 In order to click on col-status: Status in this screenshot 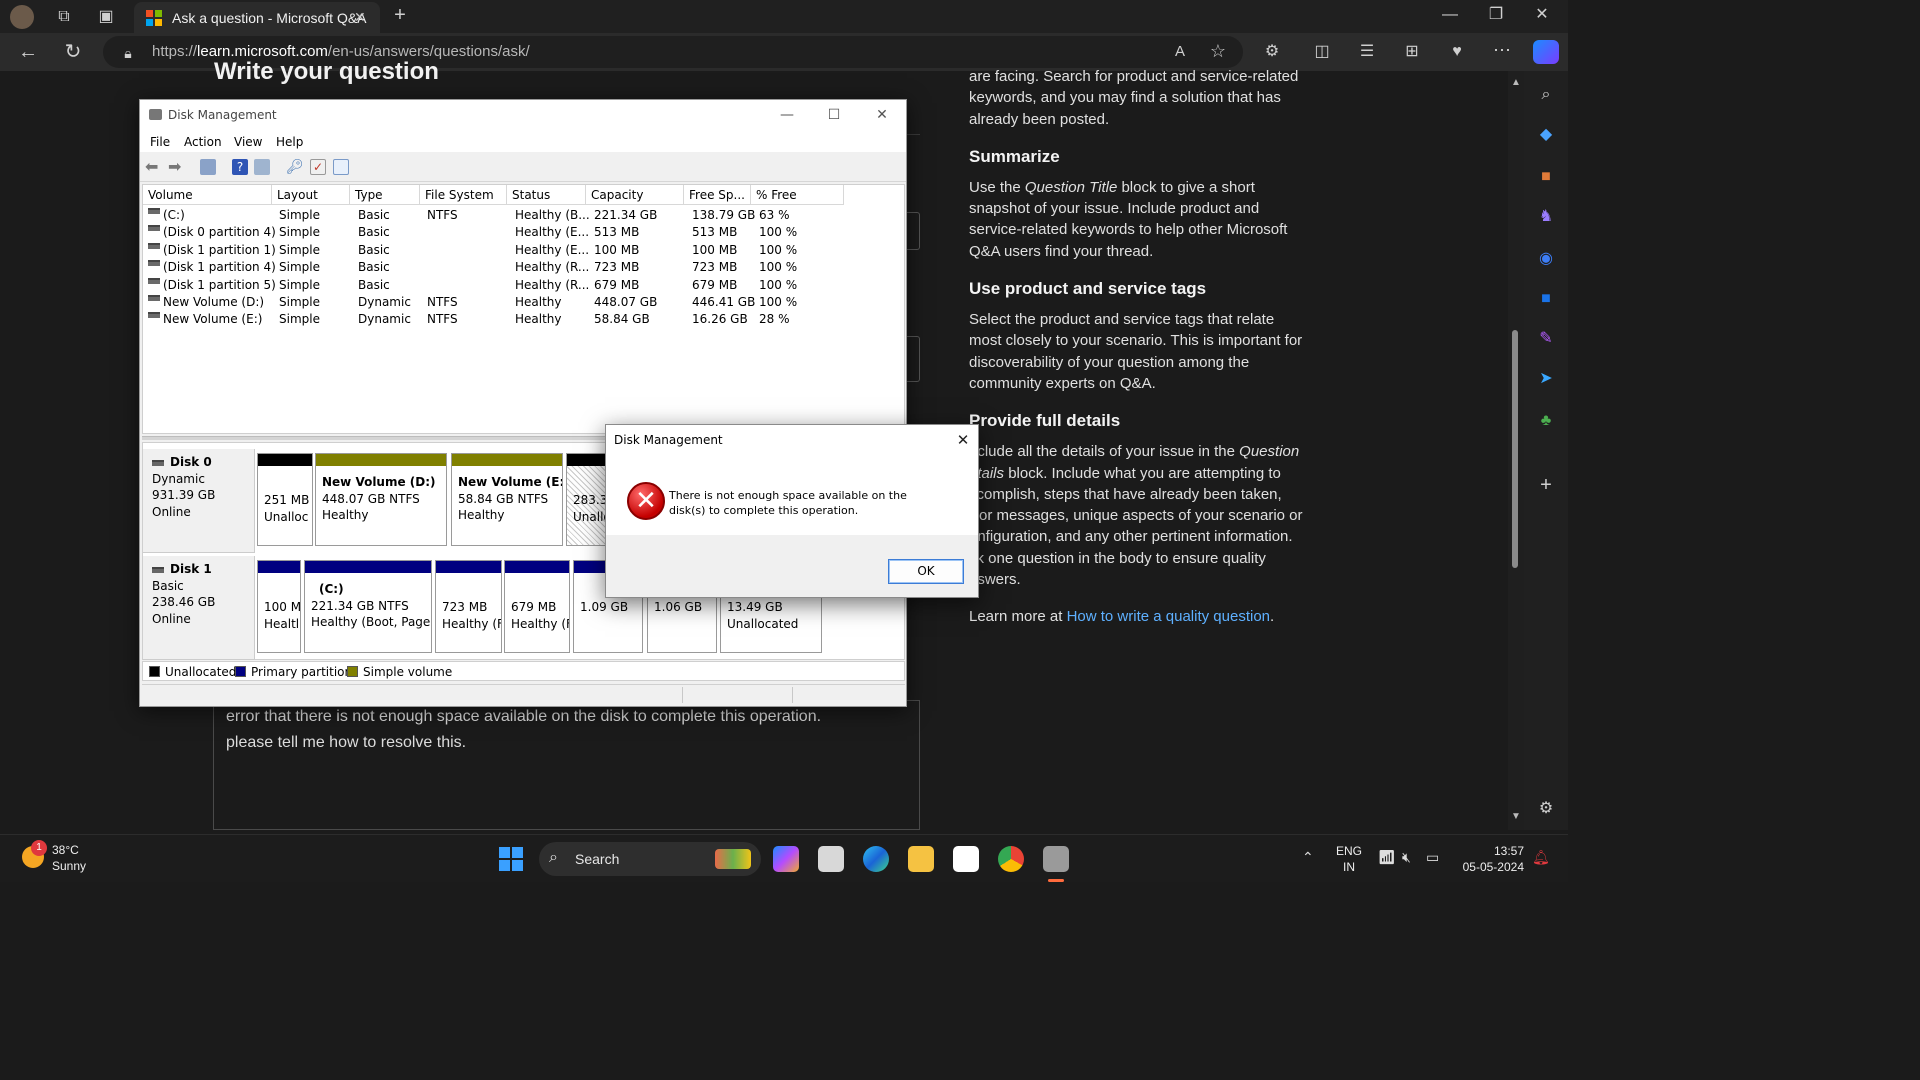, I will do `click(546, 195)`.